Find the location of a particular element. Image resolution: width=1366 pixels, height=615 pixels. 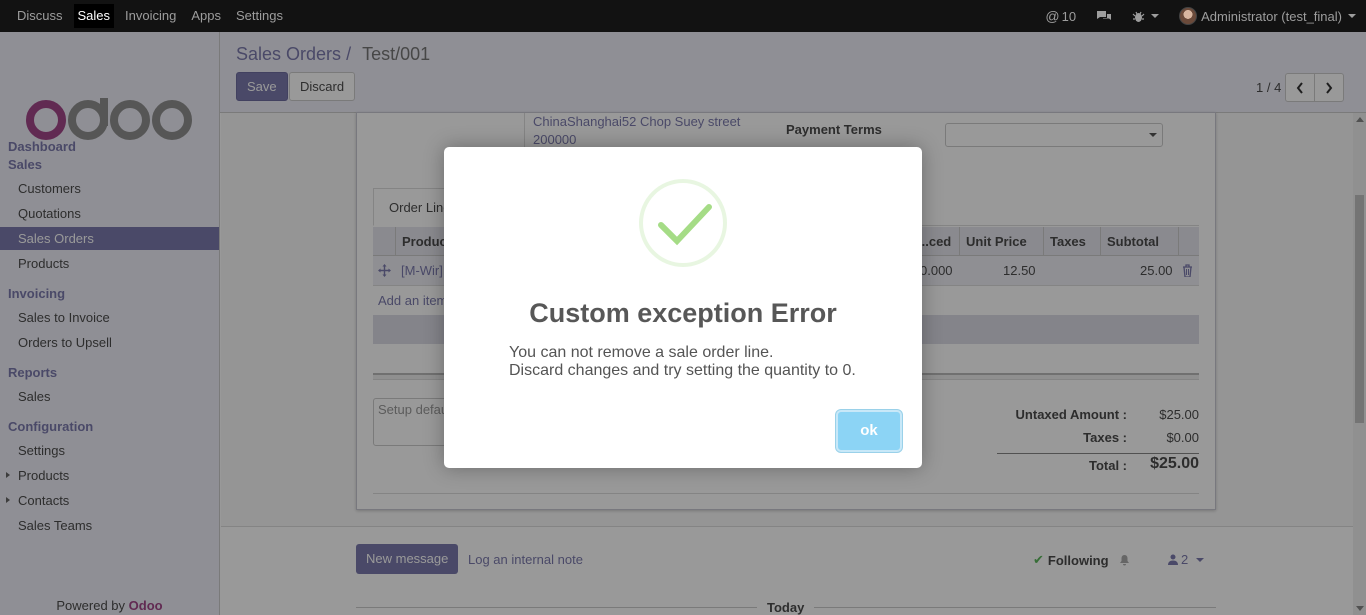

menu-apps: Apps is located at coordinates (206, 16).